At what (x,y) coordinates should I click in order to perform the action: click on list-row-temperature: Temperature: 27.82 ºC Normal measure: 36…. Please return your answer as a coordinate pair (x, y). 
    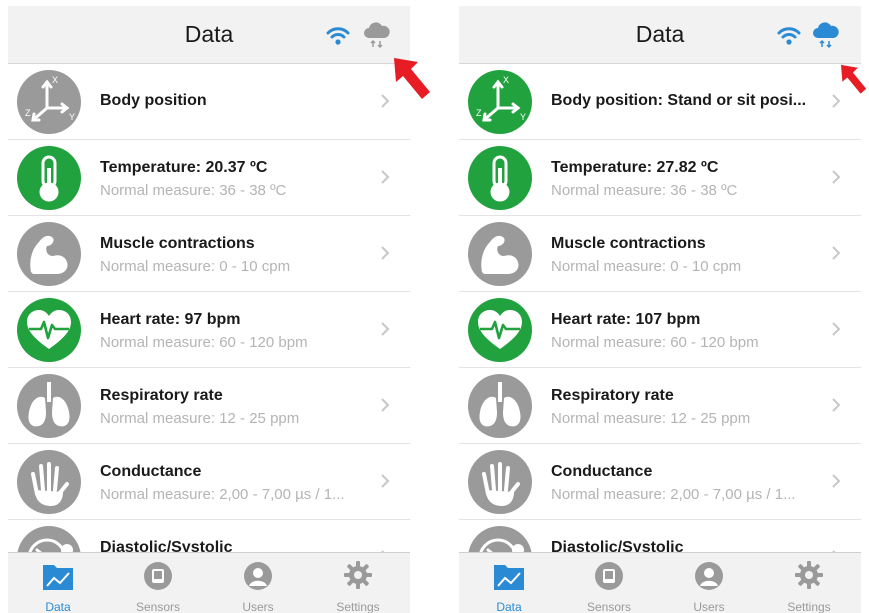
    Looking at the image, I should click on (660, 178).